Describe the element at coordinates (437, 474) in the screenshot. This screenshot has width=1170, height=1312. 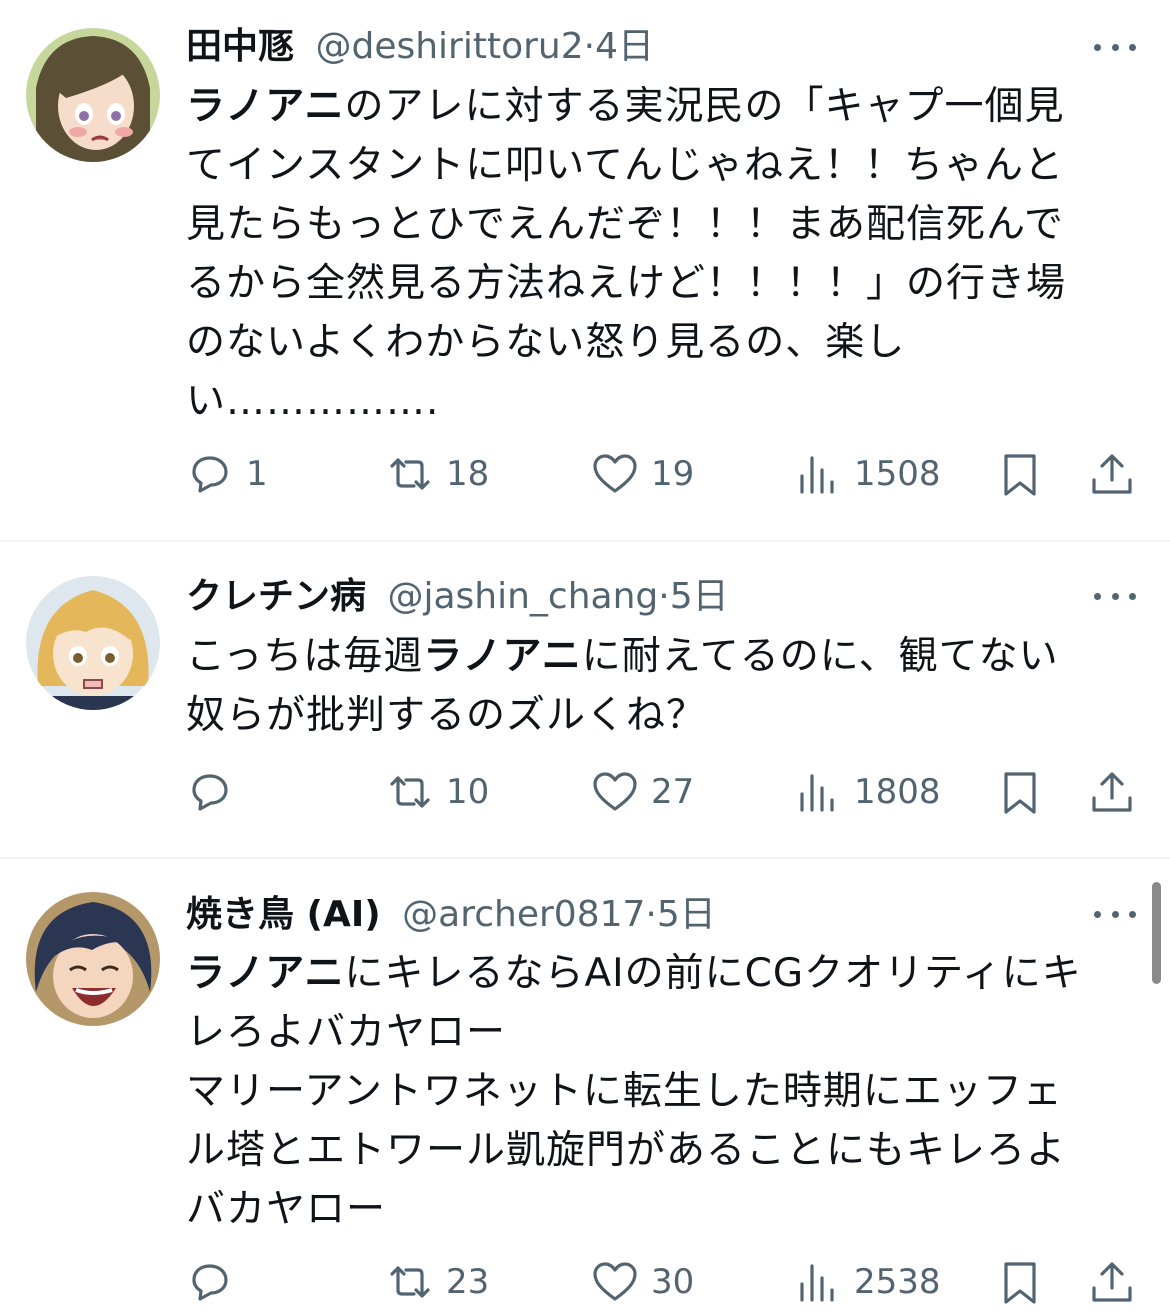
I see `retweet-button: 18` at that location.